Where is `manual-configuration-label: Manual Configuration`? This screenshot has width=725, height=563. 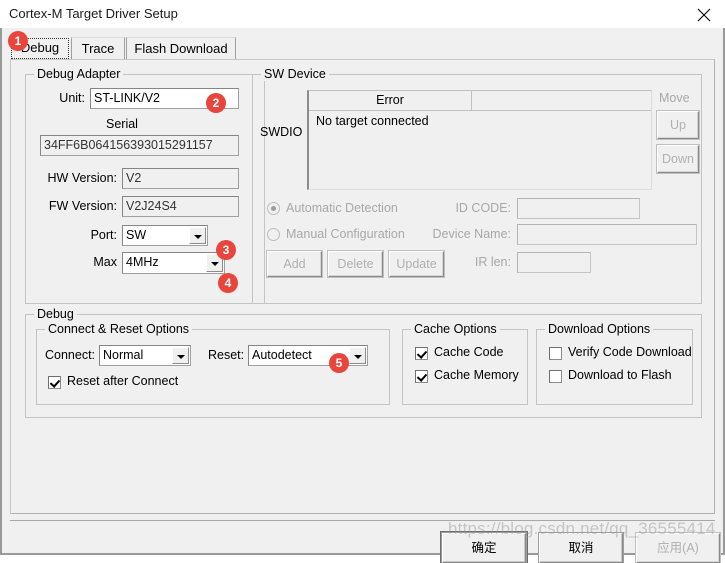
manual-configuration-label: Manual Configuration is located at coordinates (345, 234).